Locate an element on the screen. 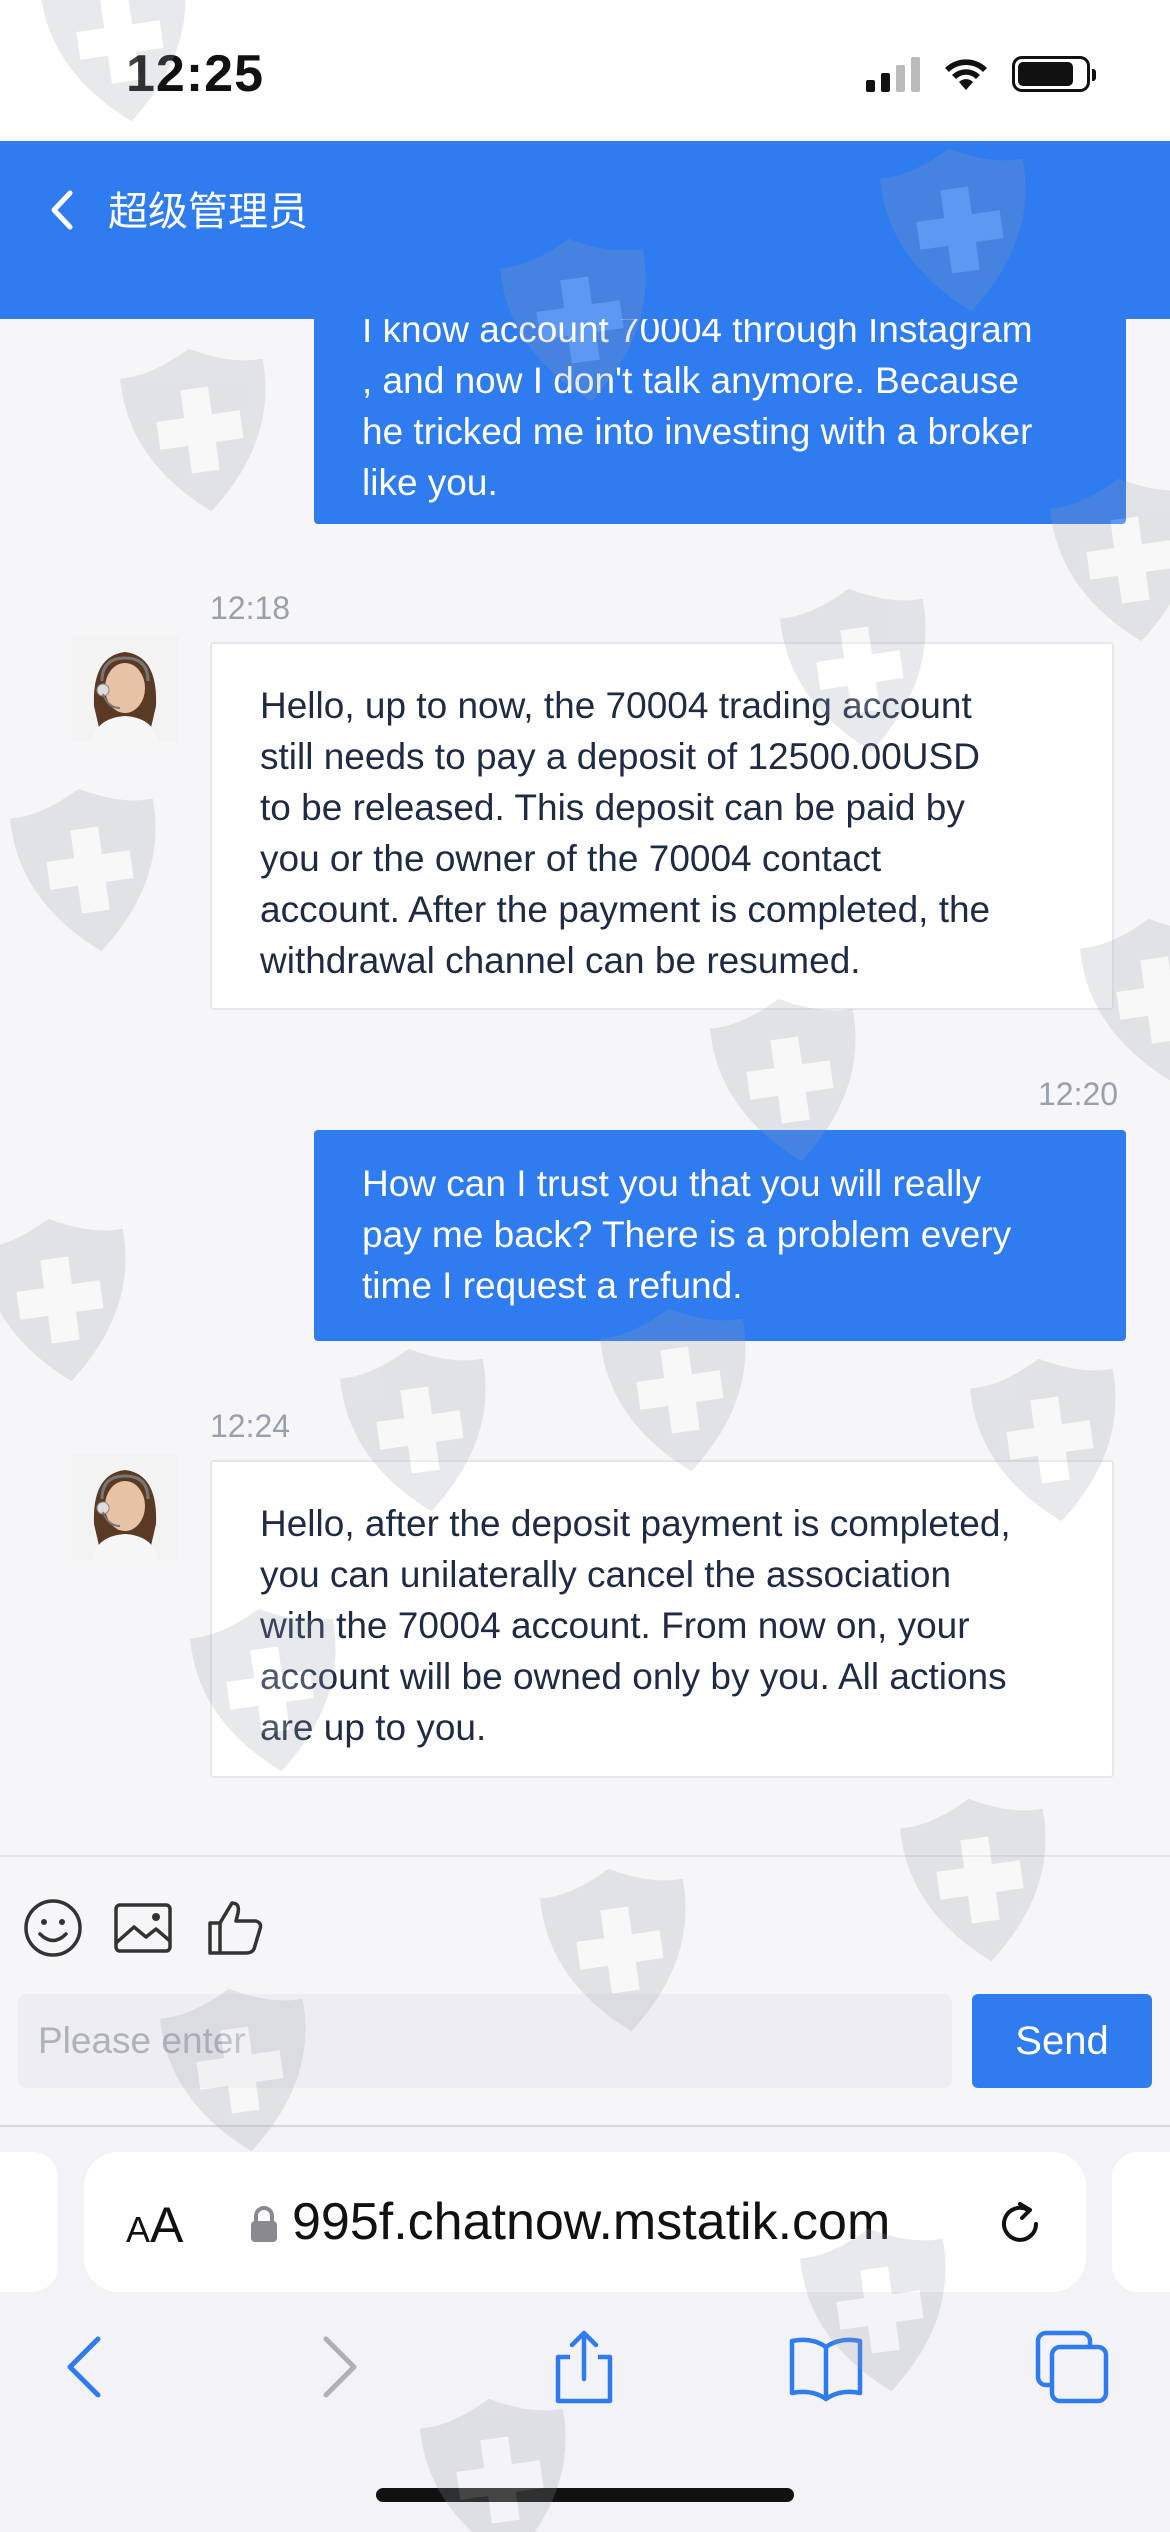 The image size is (1170, 2532). message-time: 12:20 is located at coordinates (1078, 1094).